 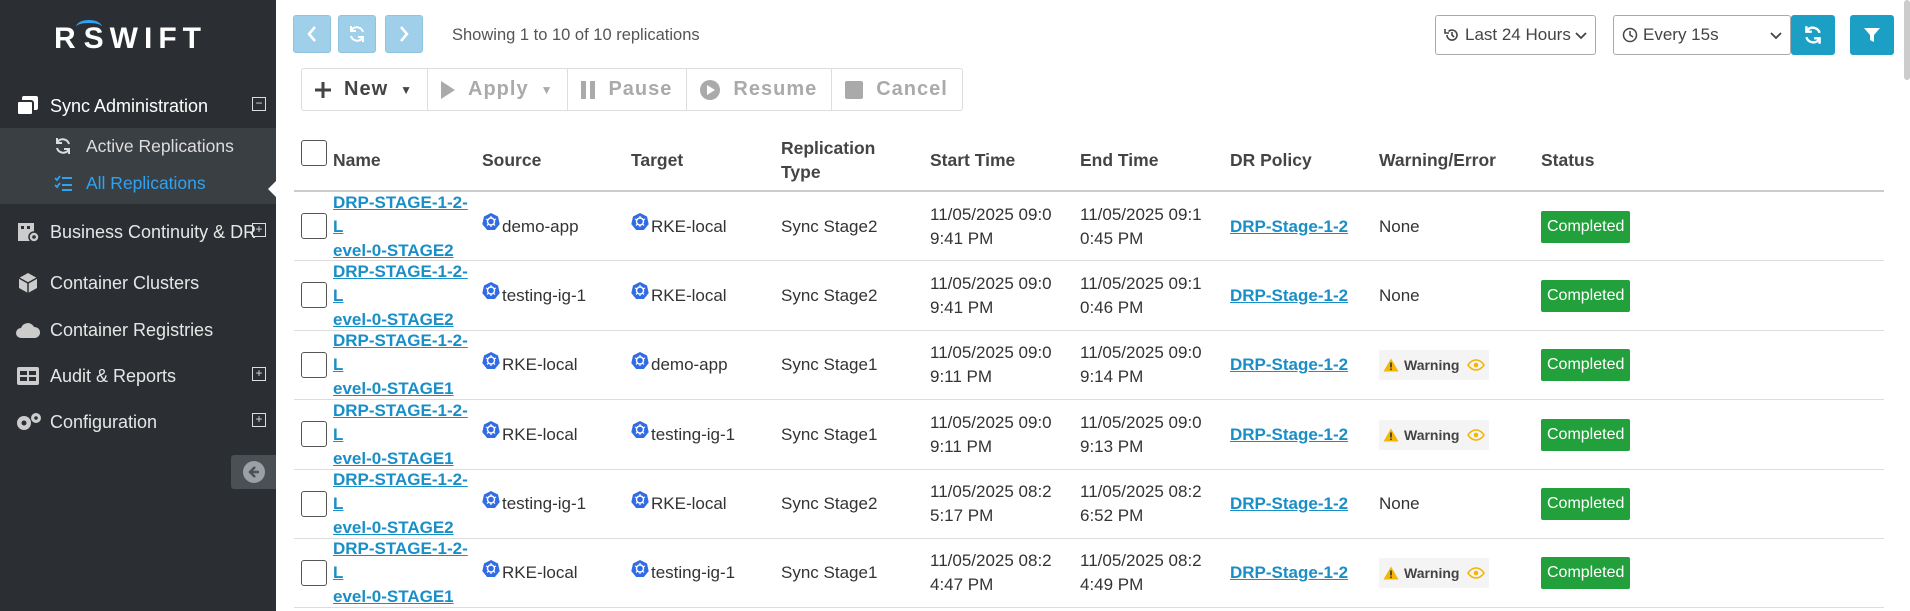 What do you see at coordinates (357, 160) in the screenshot?
I see `column-header-name: Name` at bounding box center [357, 160].